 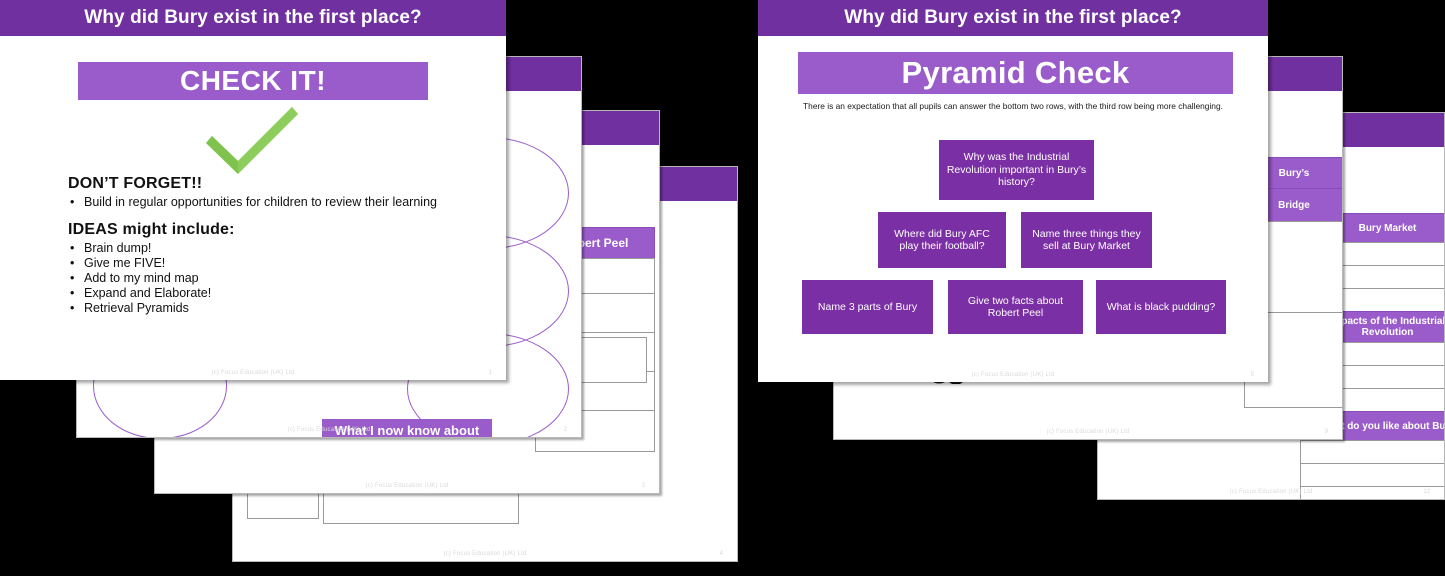 I want to click on slide-1-header-bar: Why did Bury exist in the first place?, so click(x=253, y=18).